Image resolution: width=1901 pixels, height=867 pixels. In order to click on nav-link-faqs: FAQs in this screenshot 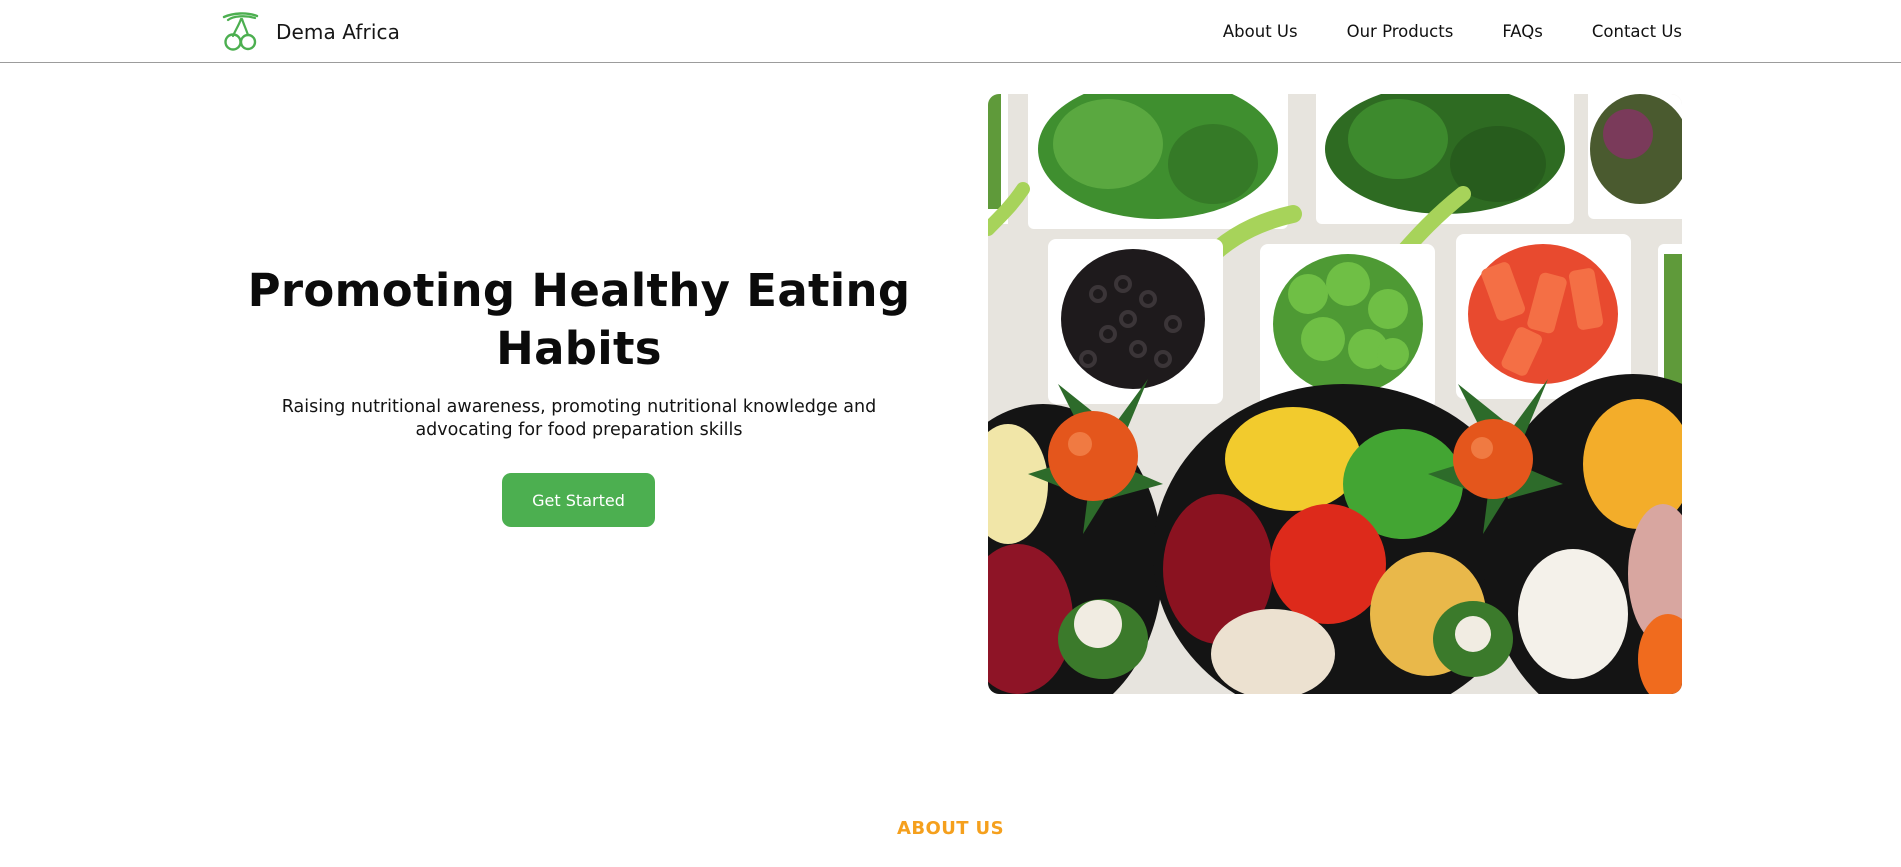, I will do `click(1522, 31)`.